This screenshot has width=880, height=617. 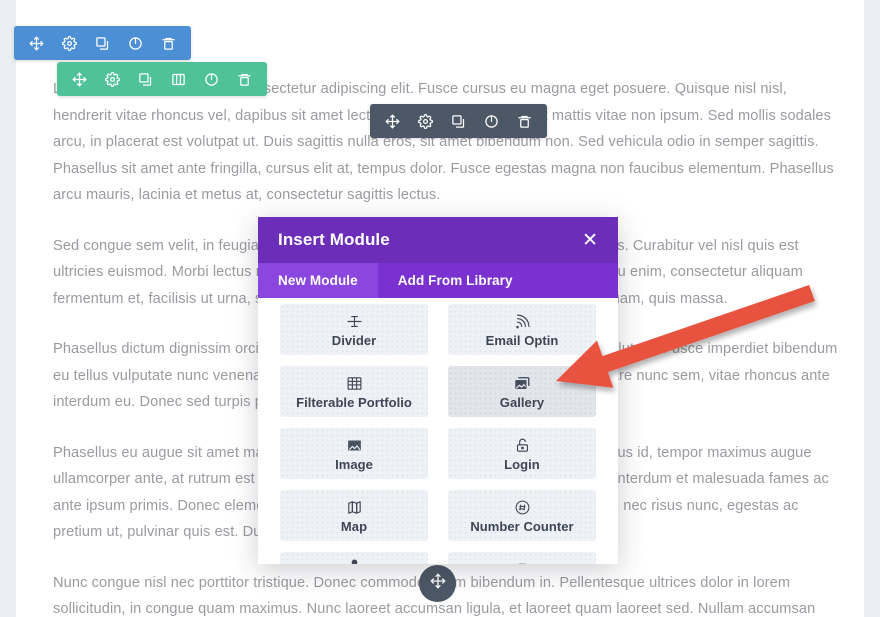 I want to click on add-module-round-button, so click(x=437, y=583).